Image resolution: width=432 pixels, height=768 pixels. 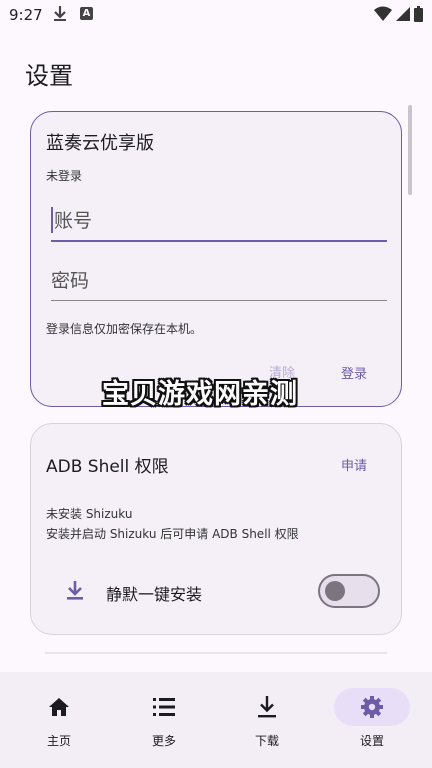 What do you see at coordinates (335, 591) in the screenshot?
I see `switch-knob` at bounding box center [335, 591].